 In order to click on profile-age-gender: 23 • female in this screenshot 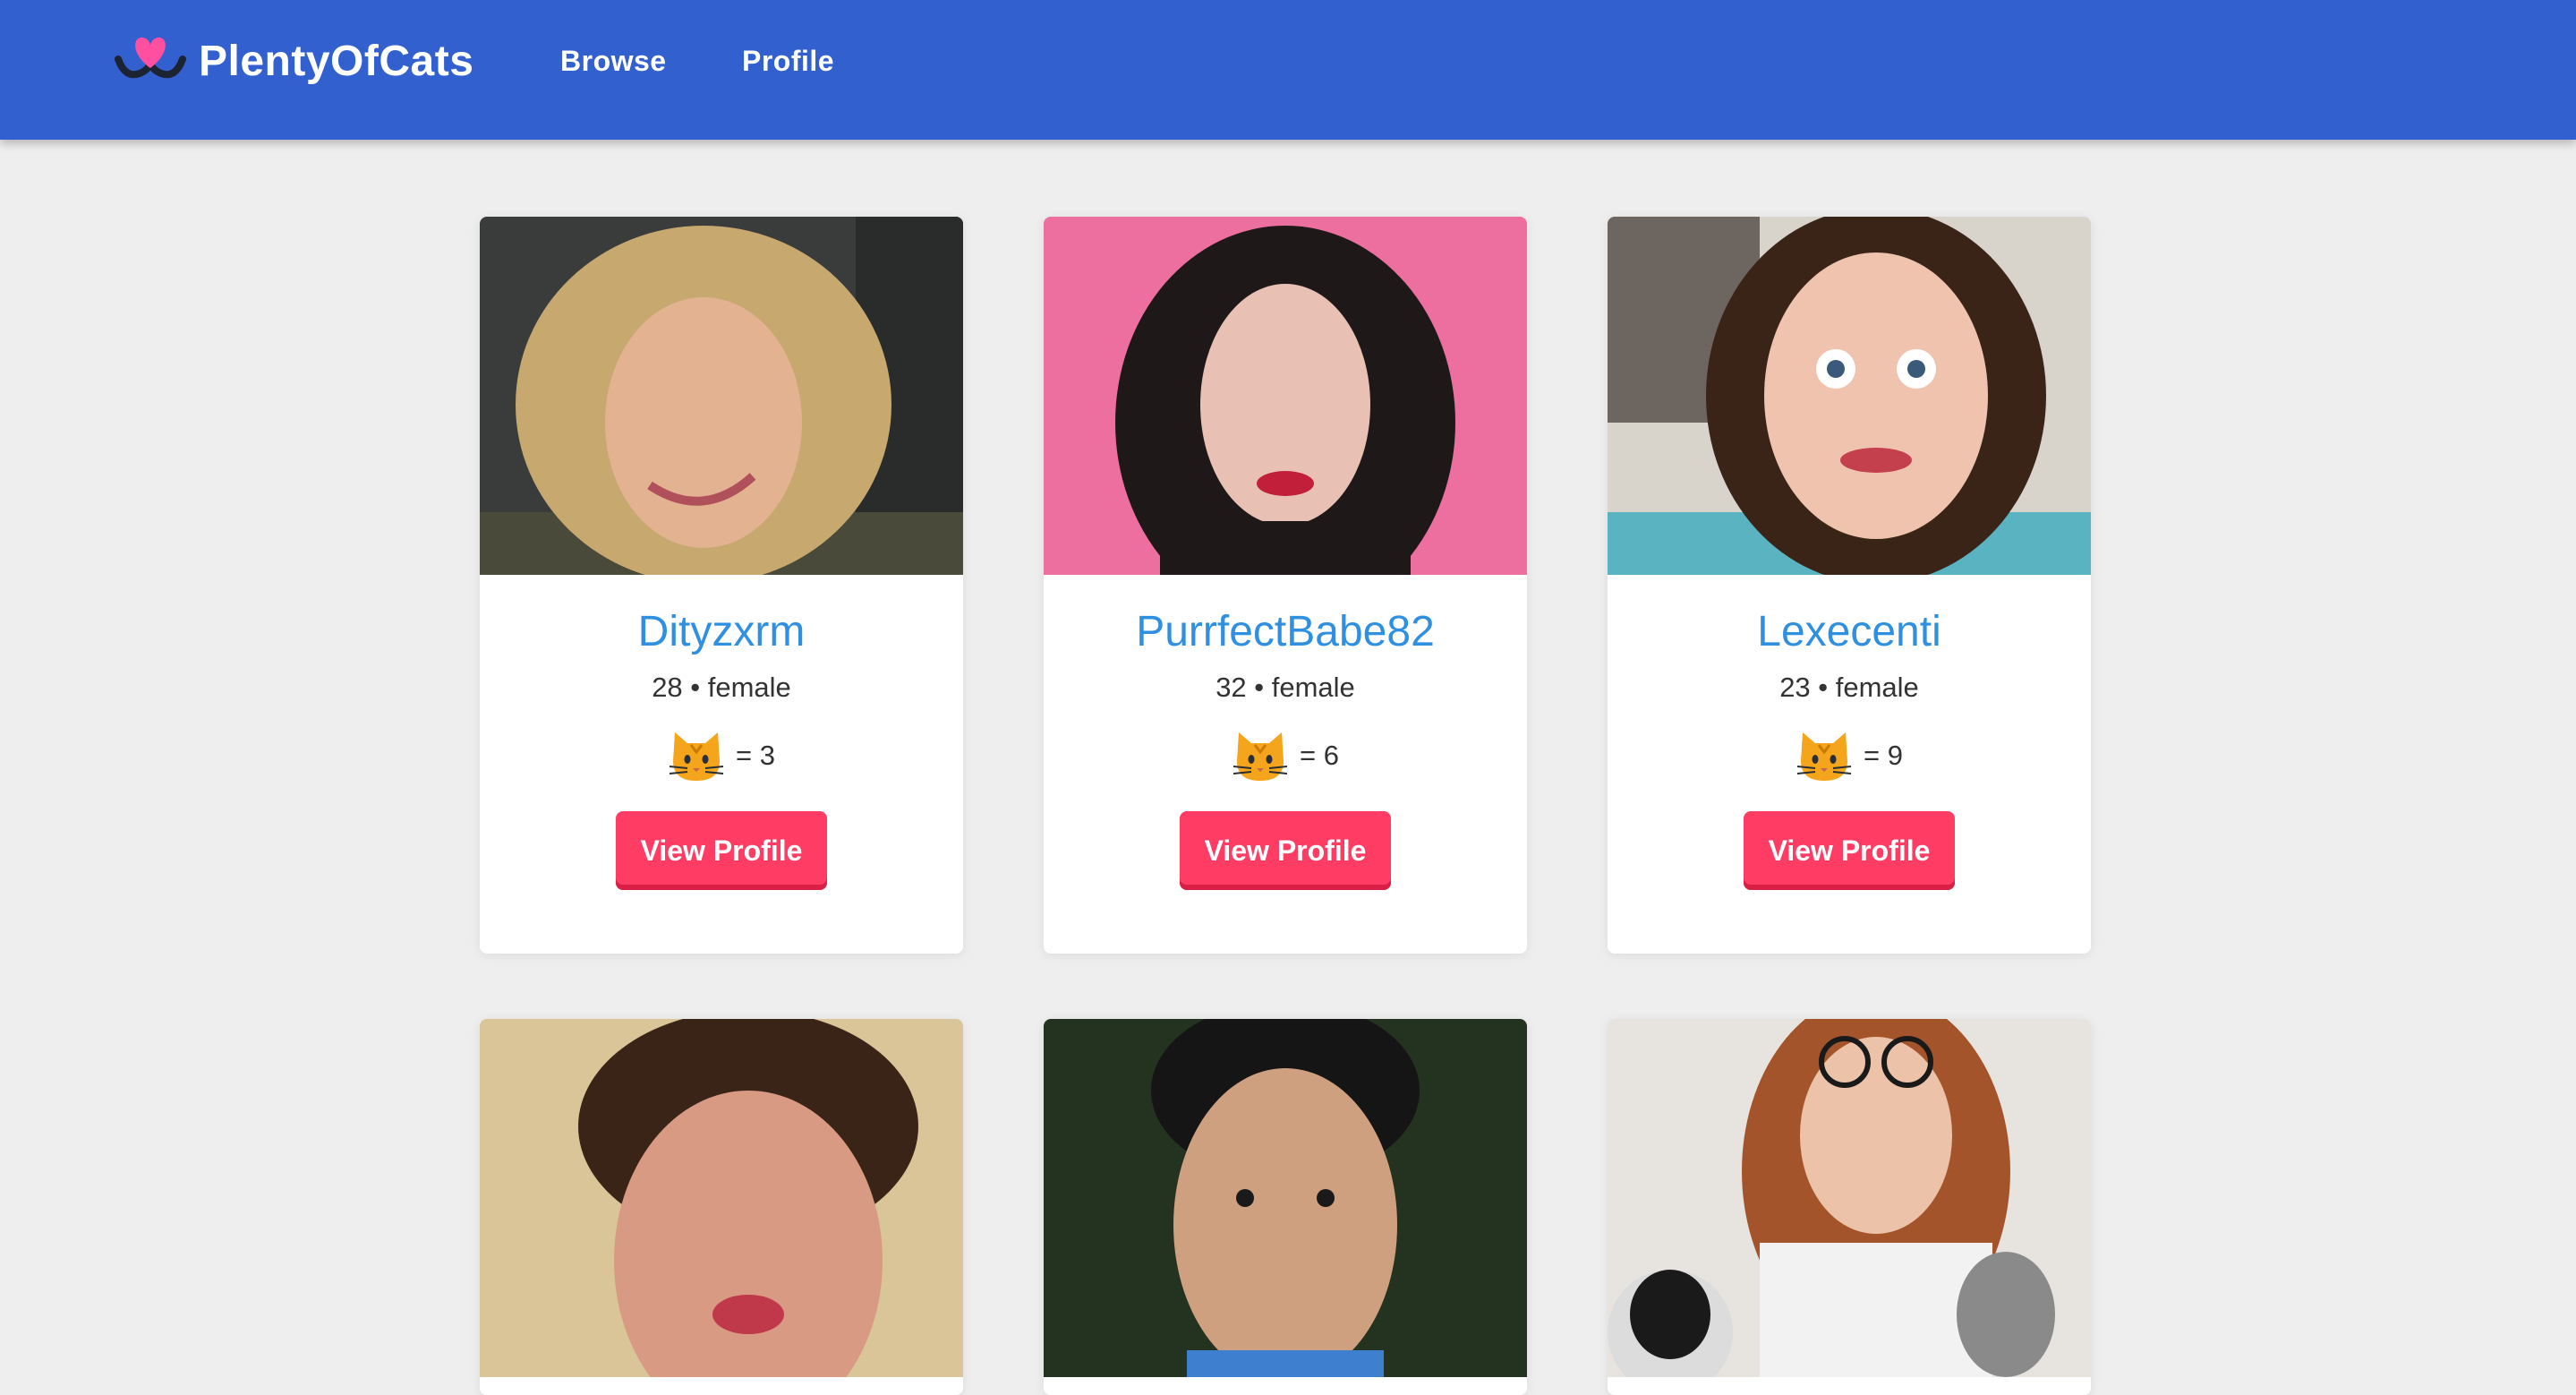, I will do `click(1849, 687)`.